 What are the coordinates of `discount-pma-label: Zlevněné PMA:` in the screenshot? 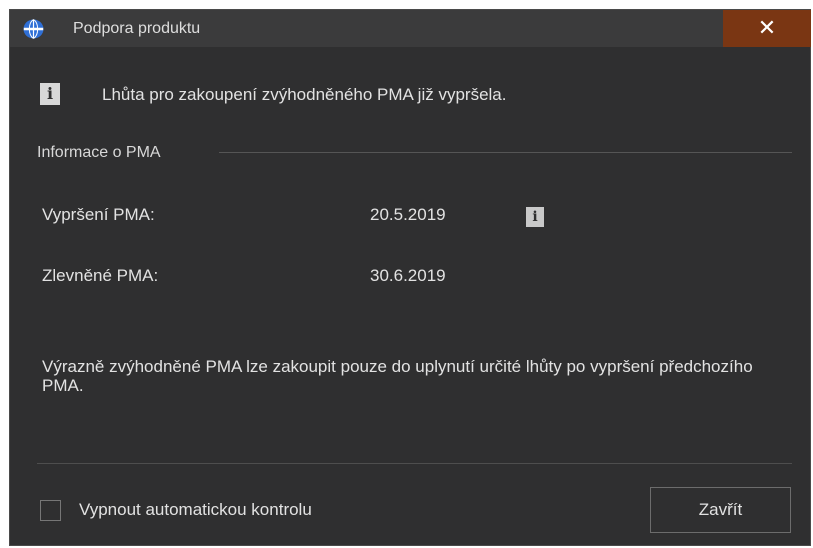 It's located at (100, 275).